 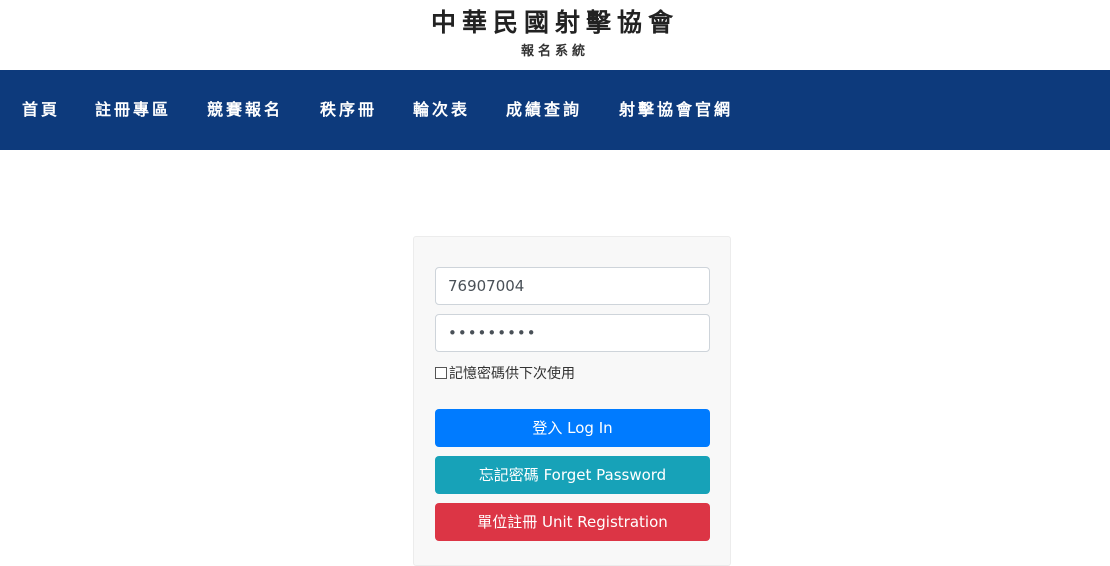 What do you see at coordinates (133, 110) in the screenshot?
I see `nav-item-registration-area: 註冊專區` at bounding box center [133, 110].